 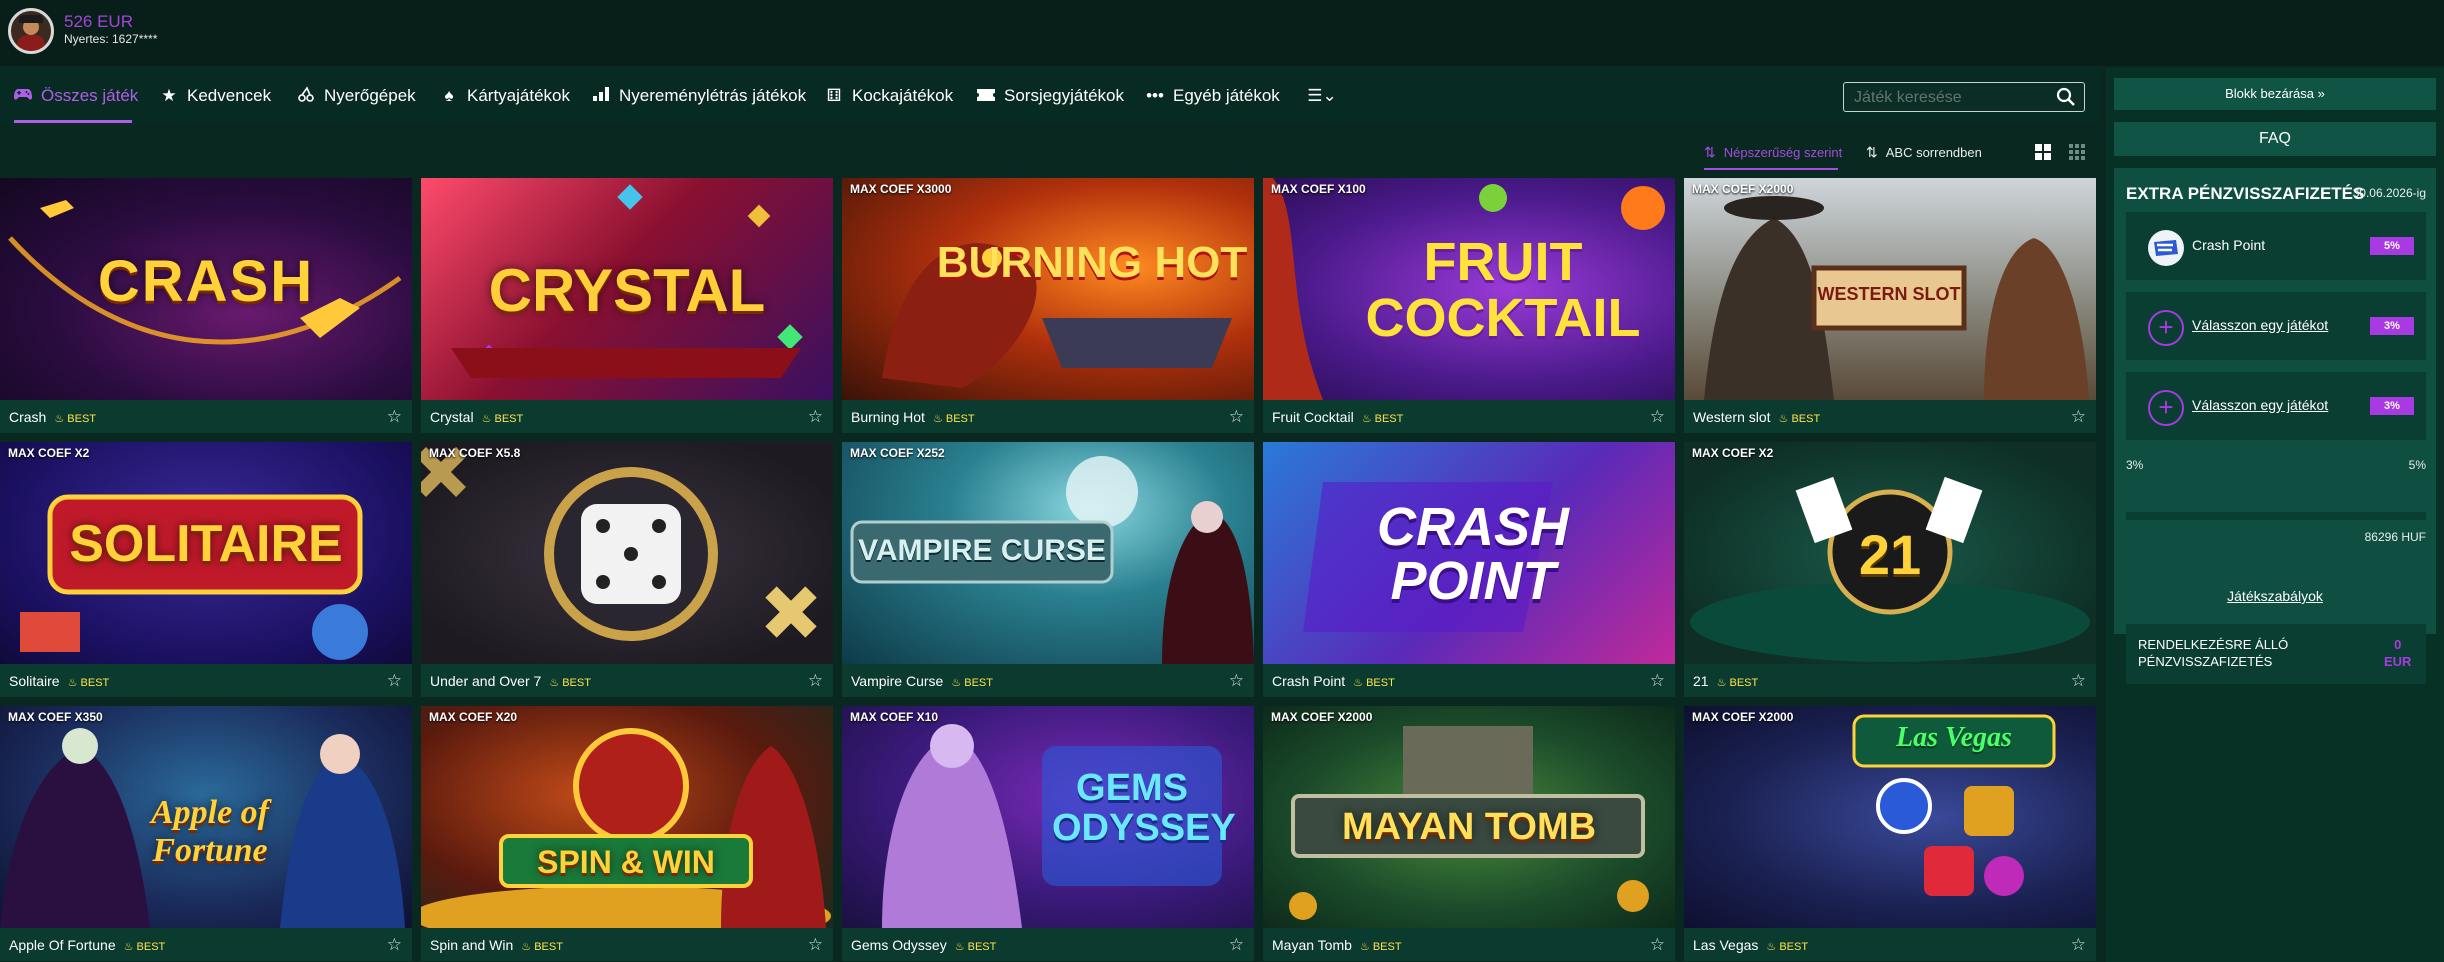 I want to click on art-title: SOLITAIRE, so click(x=206, y=544).